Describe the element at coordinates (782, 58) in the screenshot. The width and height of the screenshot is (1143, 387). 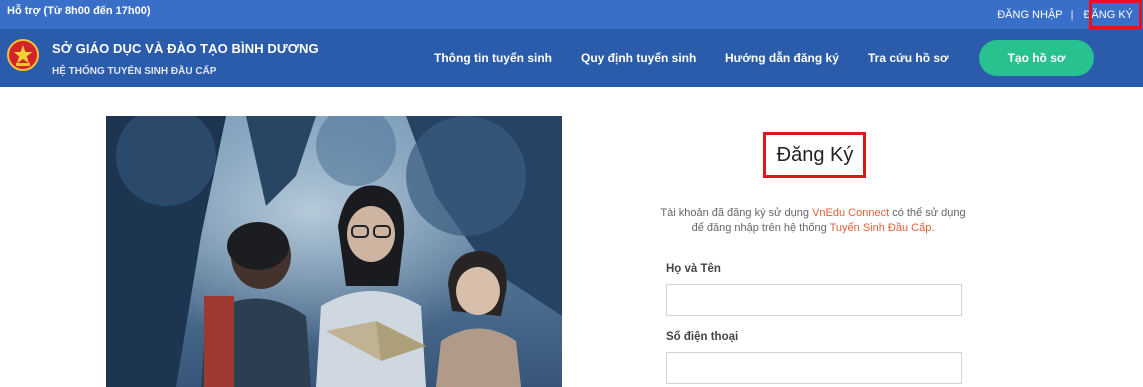
I see `nav-registration-guide: Hướng dẫn đăng ký` at that location.